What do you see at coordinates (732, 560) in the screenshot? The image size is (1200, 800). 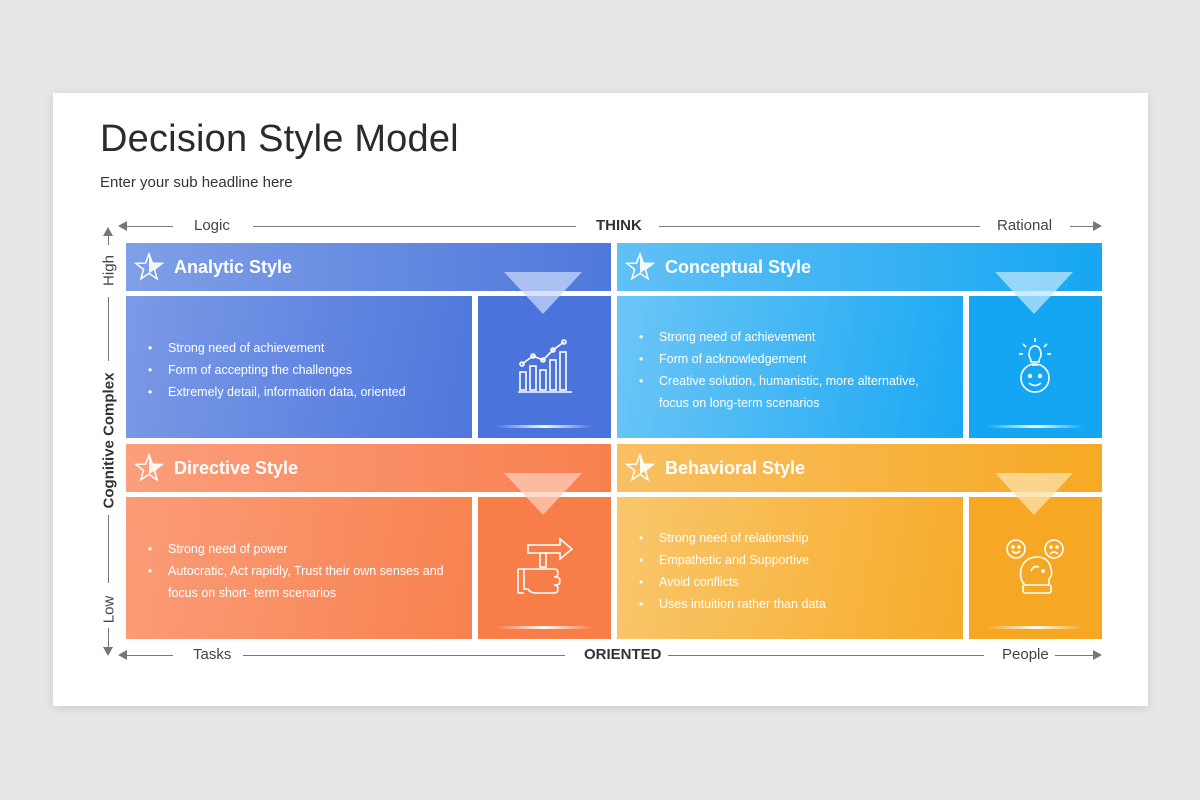 I see `bullet-item: Empathetic and Supportive` at bounding box center [732, 560].